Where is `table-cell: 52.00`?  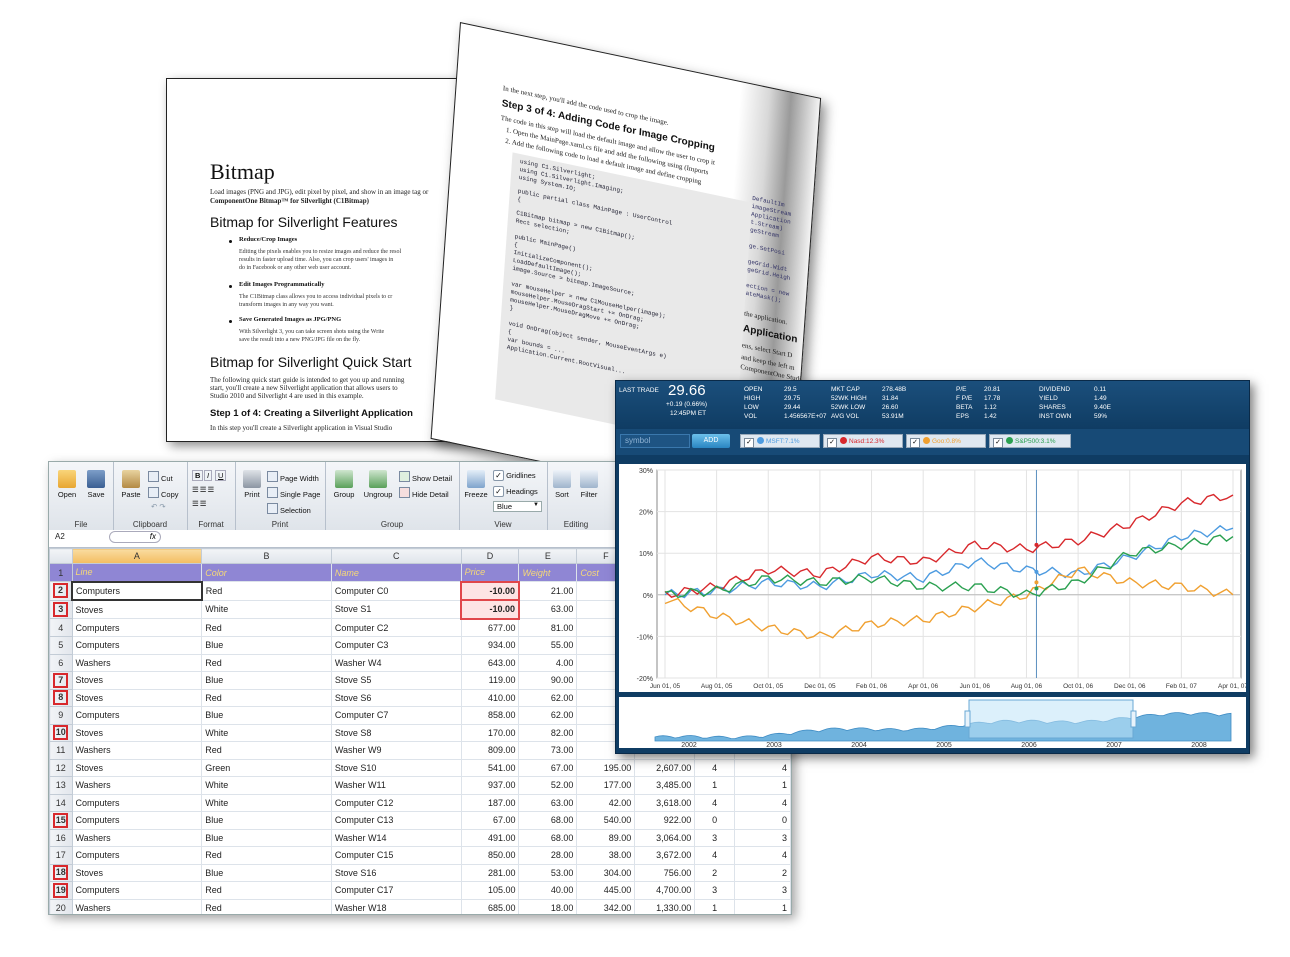
table-cell: 52.00 is located at coordinates (548, 785).